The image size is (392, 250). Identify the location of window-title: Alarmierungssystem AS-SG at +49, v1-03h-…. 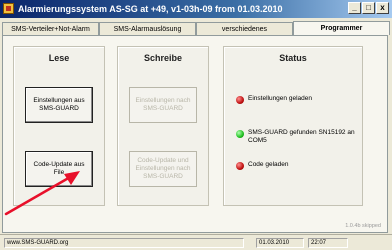
(150, 9).